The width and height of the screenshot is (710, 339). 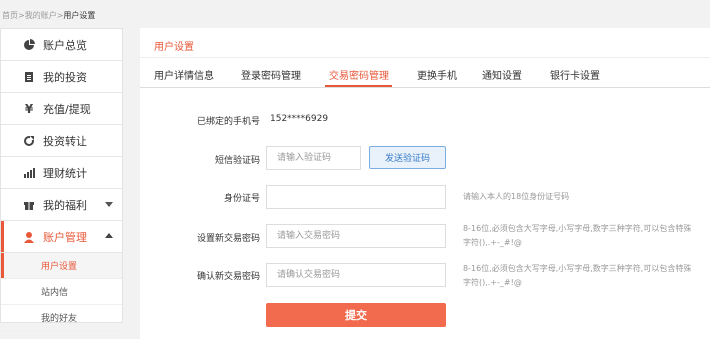 What do you see at coordinates (29, 77) in the screenshot?
I see `document-icon` at bounding box center [29, 77].